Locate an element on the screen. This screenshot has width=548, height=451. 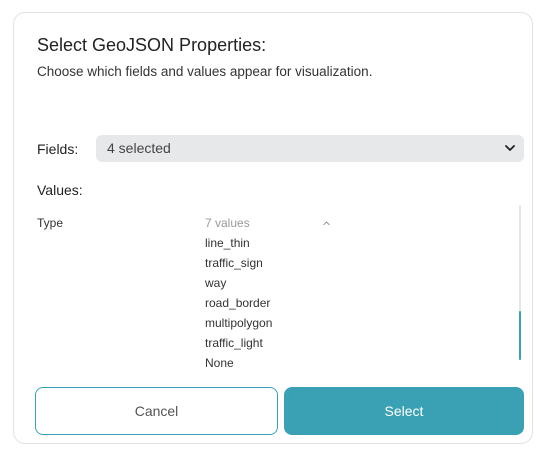
dialog-title: Select GeoJSON Properties: is located at coordinates (152, 45).